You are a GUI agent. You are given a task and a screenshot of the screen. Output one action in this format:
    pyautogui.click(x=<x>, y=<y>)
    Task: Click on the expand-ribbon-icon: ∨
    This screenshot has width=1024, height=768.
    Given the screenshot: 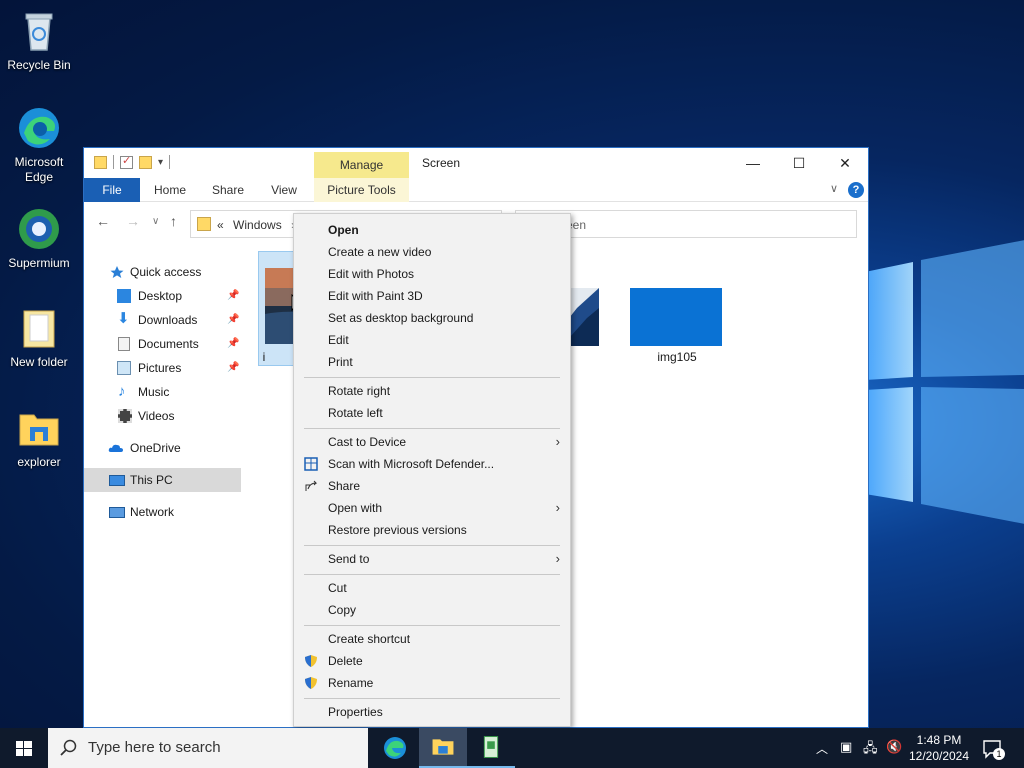 What is the action you would take?
    pyautogui.click(x=834, y=188)
    